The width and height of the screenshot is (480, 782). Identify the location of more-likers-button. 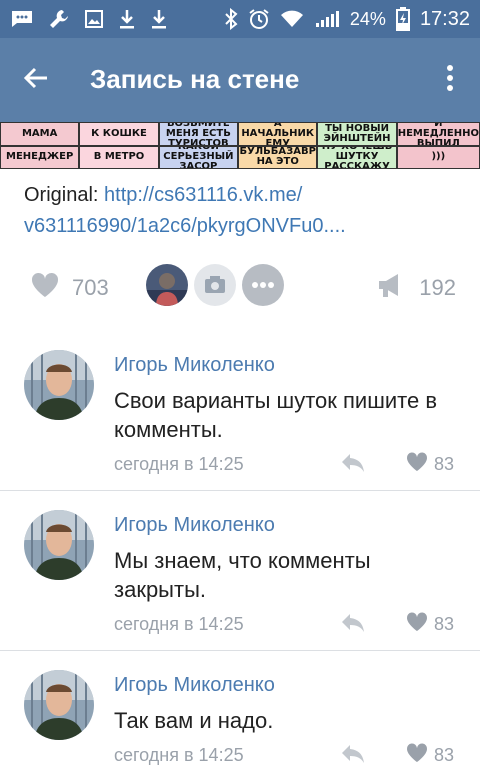
(263, 285).